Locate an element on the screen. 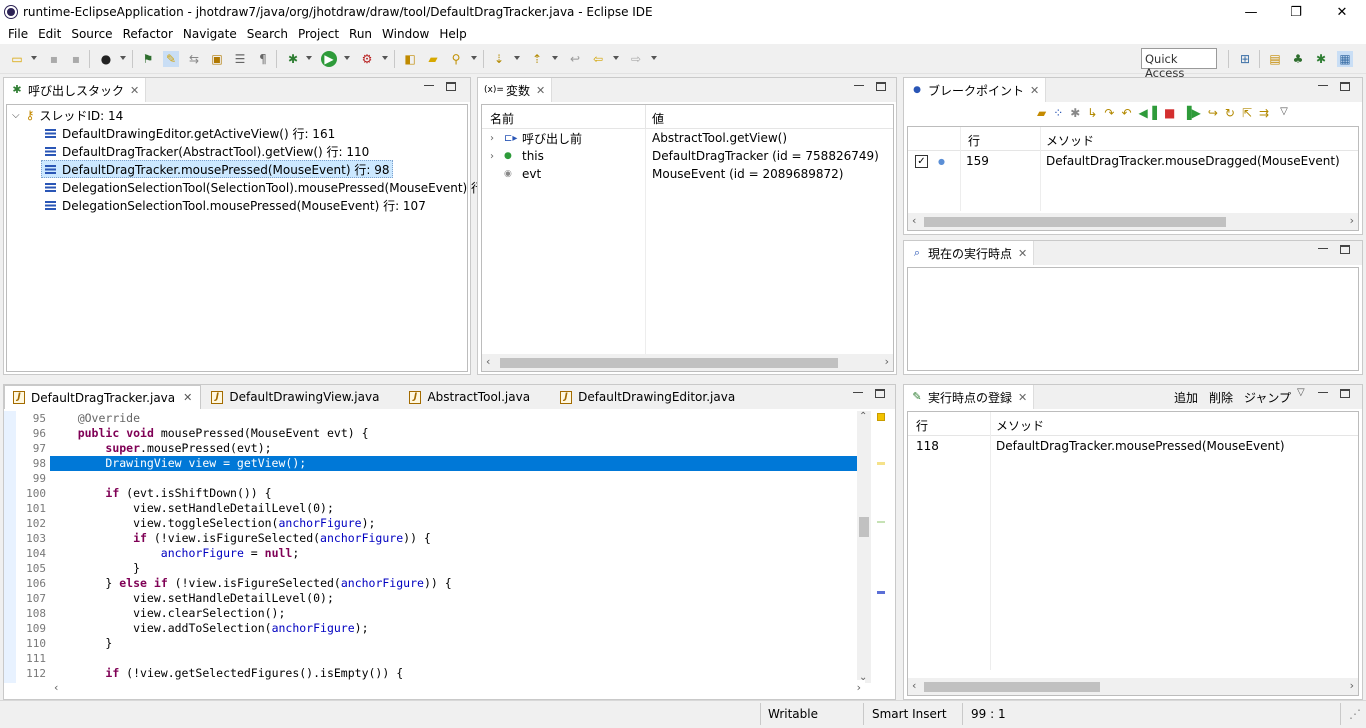 The image size is (1366, 728). new-icon: ▭ is located at coordinates (17, 59).